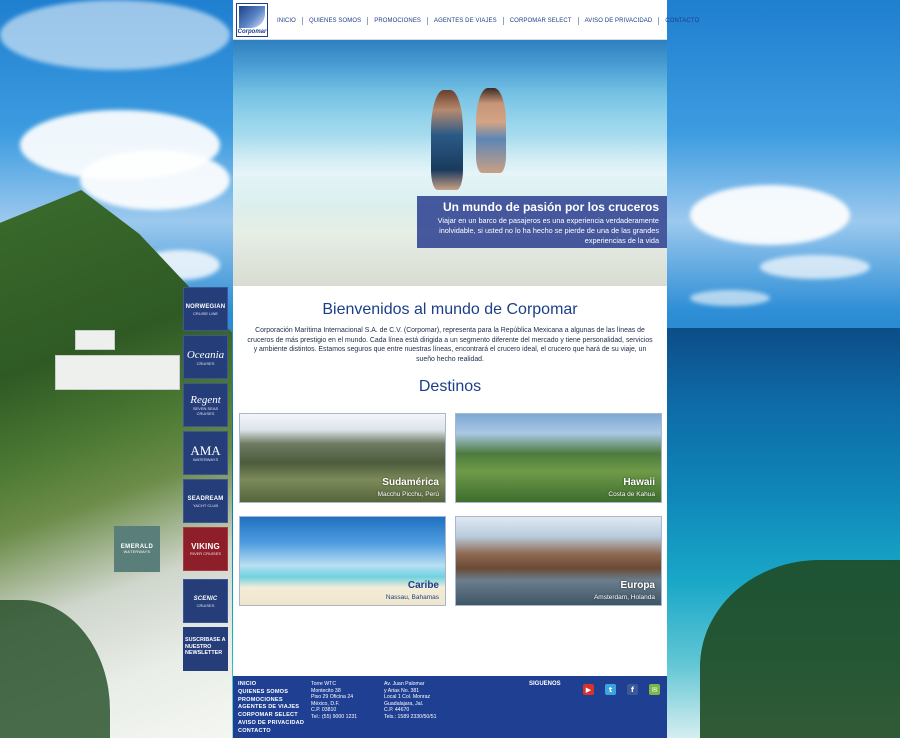  What do you see at coordinates (334, 716) in the screenshot?
I see `address-line: Tel.: (55) 9000 1231` at bounding box center [334, 716].